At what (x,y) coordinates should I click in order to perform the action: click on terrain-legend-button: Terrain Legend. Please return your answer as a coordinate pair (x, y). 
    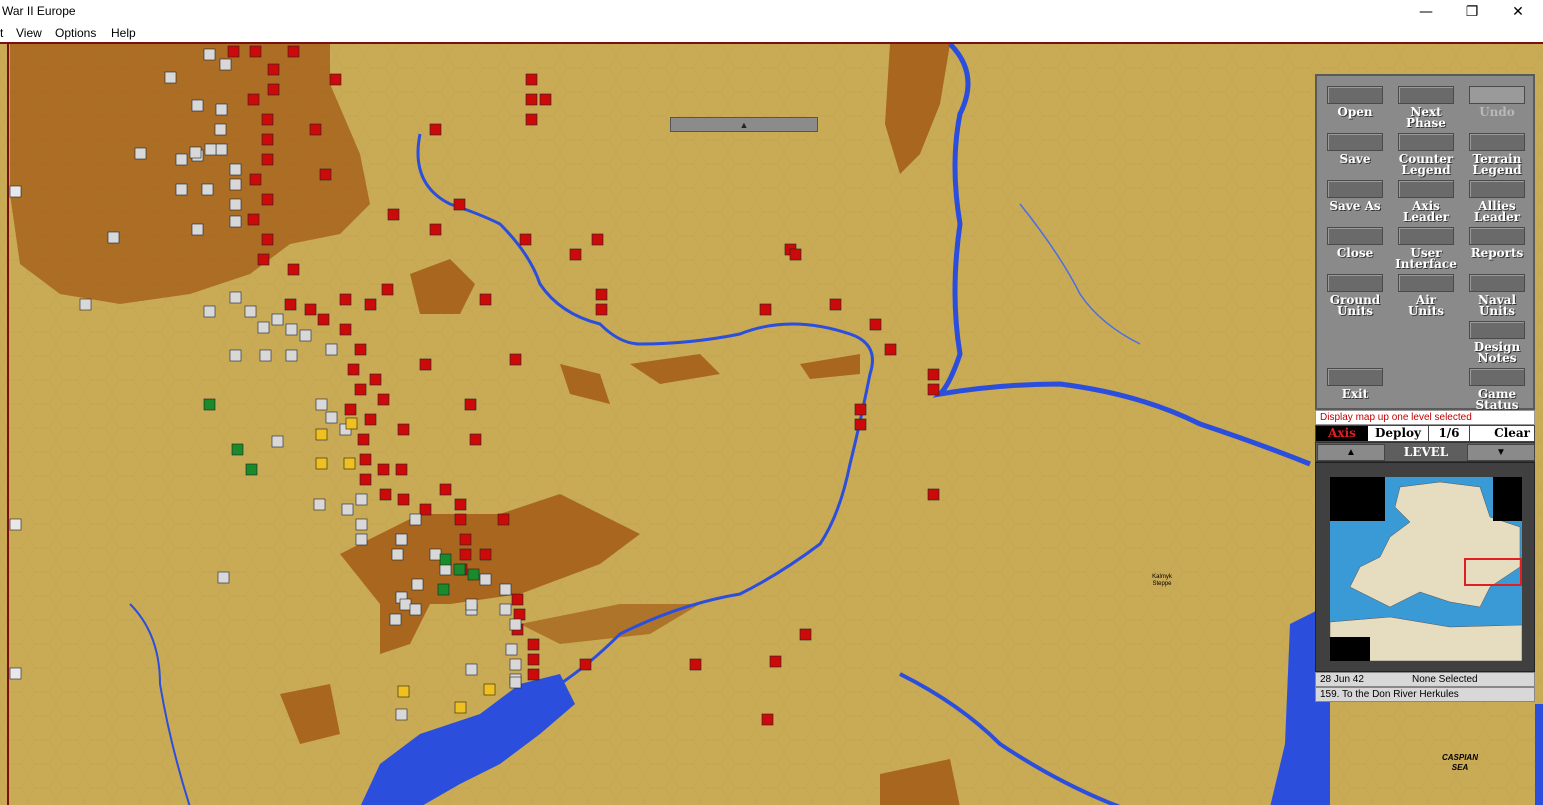
    Looking at the image, I should click on (1497, 154).